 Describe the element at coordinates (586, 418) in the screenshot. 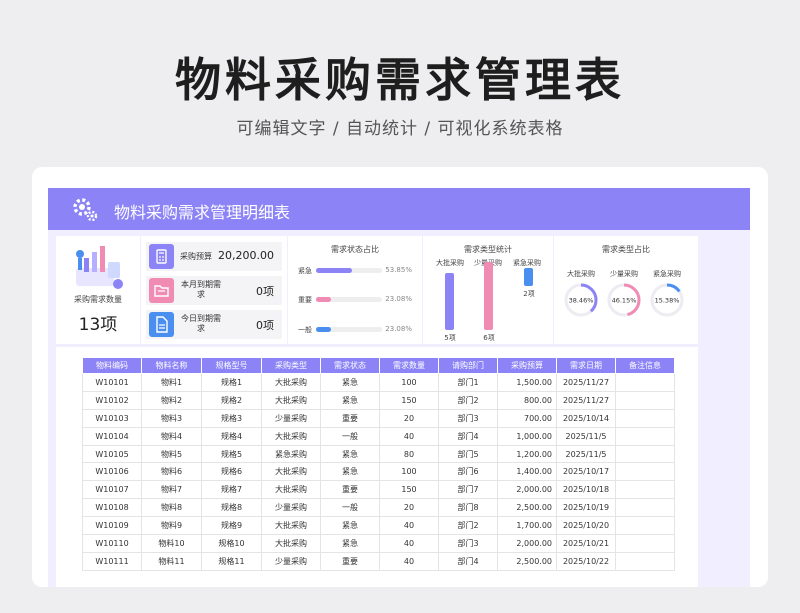

I see `table-cell: 2025/10/14` at that location.